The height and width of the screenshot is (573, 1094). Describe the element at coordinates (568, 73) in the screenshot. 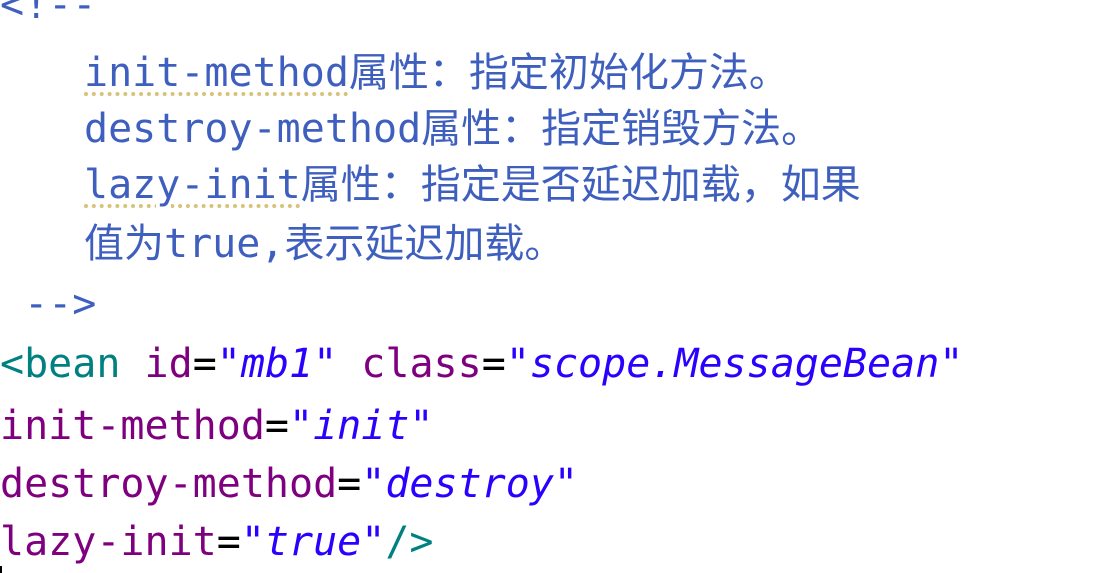

I see `comment-text: 属性：指定初始化方法。` at that location.